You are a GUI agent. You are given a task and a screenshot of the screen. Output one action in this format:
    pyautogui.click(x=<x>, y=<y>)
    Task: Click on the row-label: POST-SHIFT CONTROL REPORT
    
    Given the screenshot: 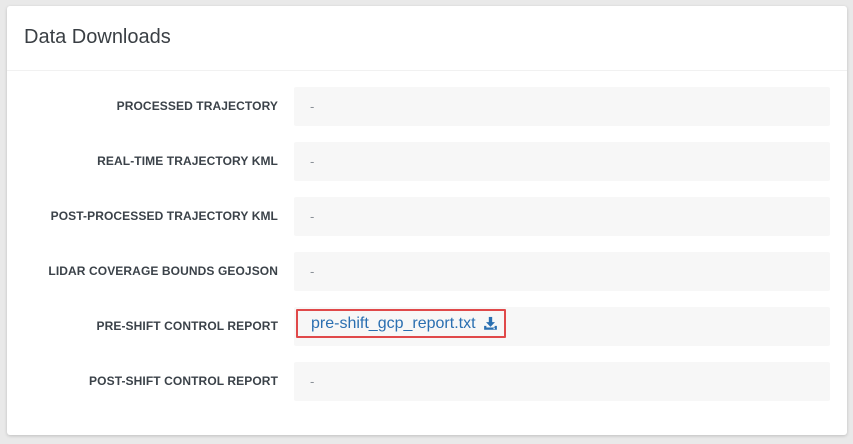 What is the action you would take?
    pyautogui.click(x=183, y=381)
    